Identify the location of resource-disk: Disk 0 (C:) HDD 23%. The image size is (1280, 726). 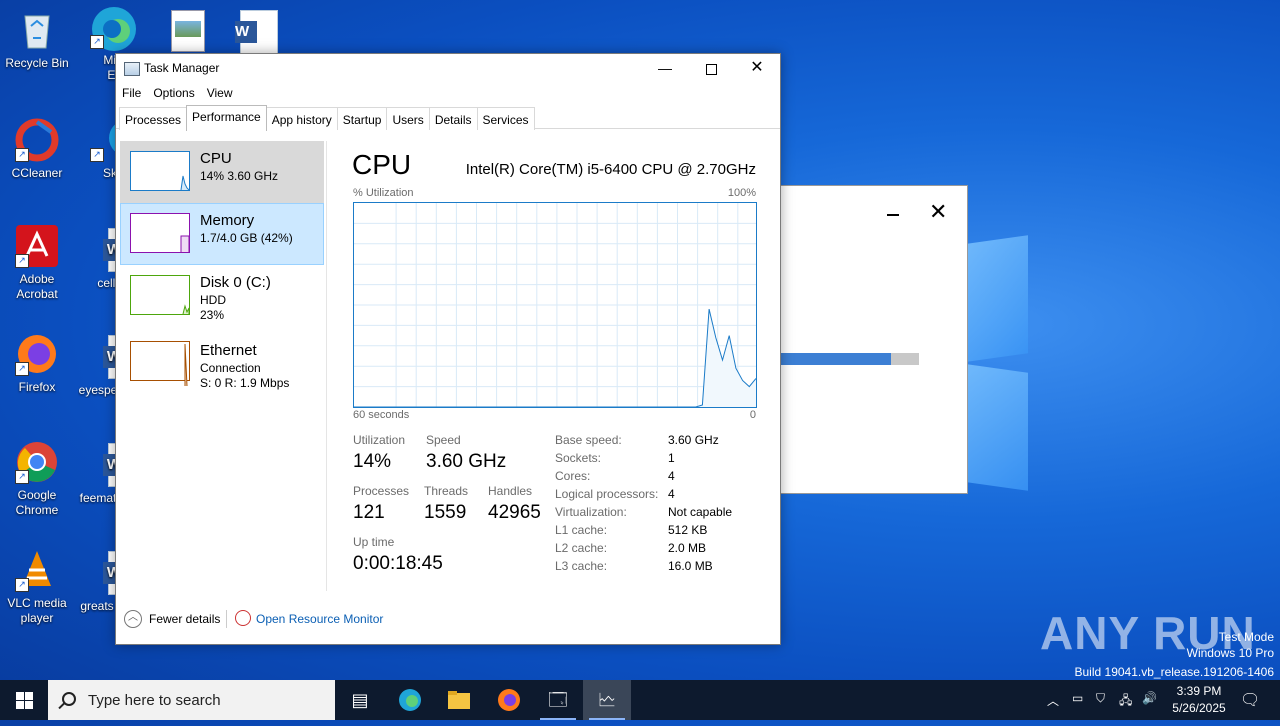
(222, 296).